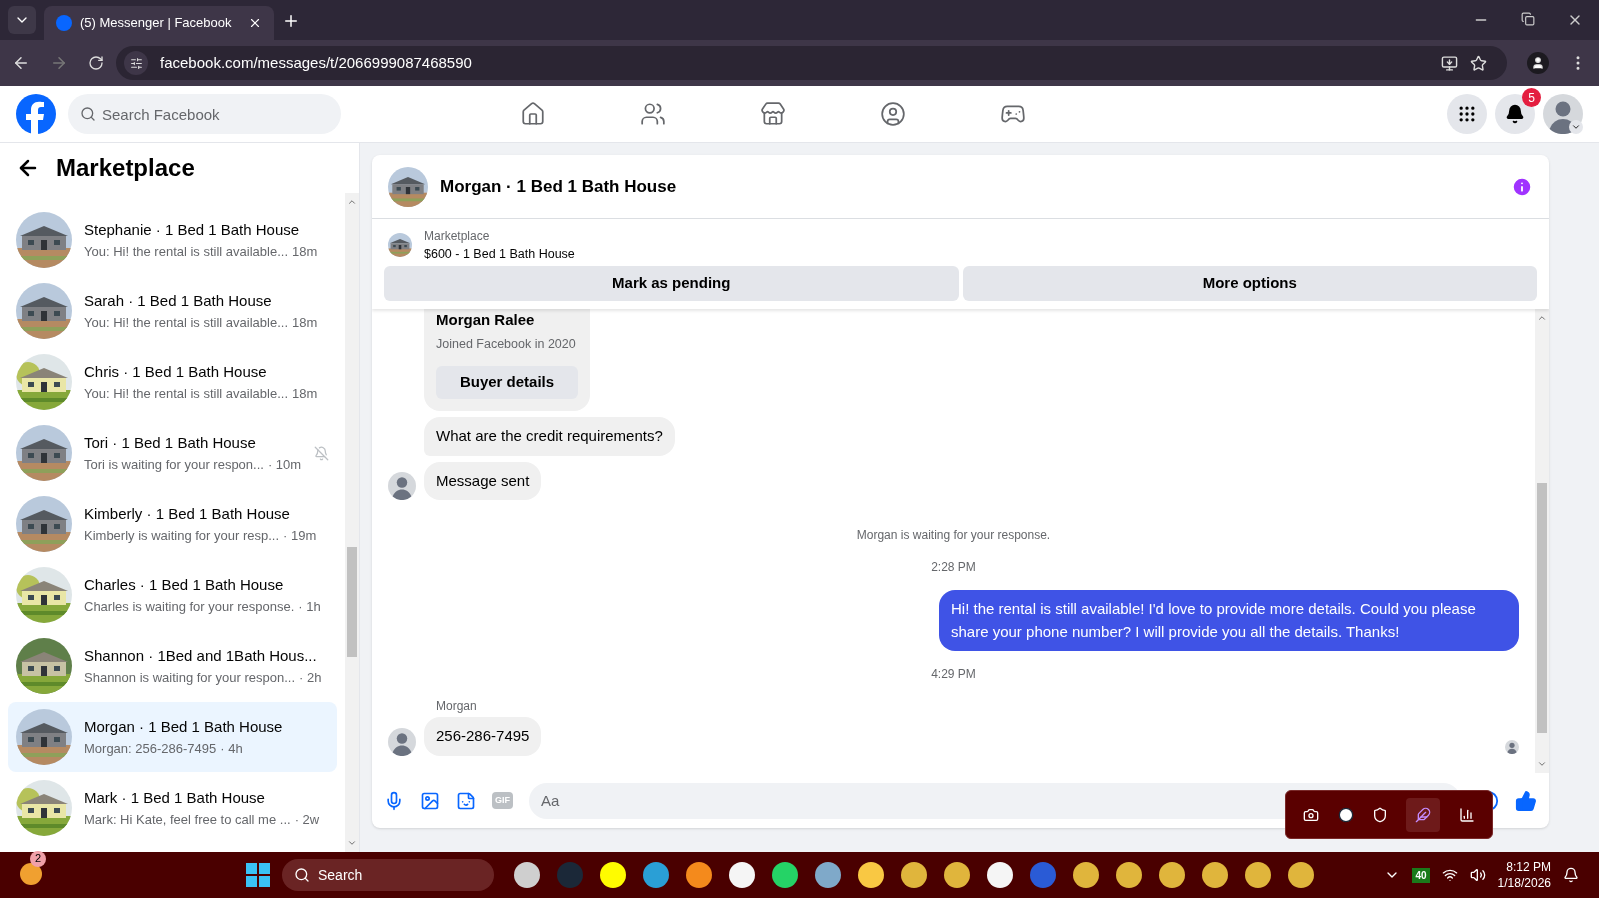  I want to click on conversation-item: Morgan · 1 Bed 1 Bath House Morgan: 256-286-7495 · 4h, so click(172, 737).